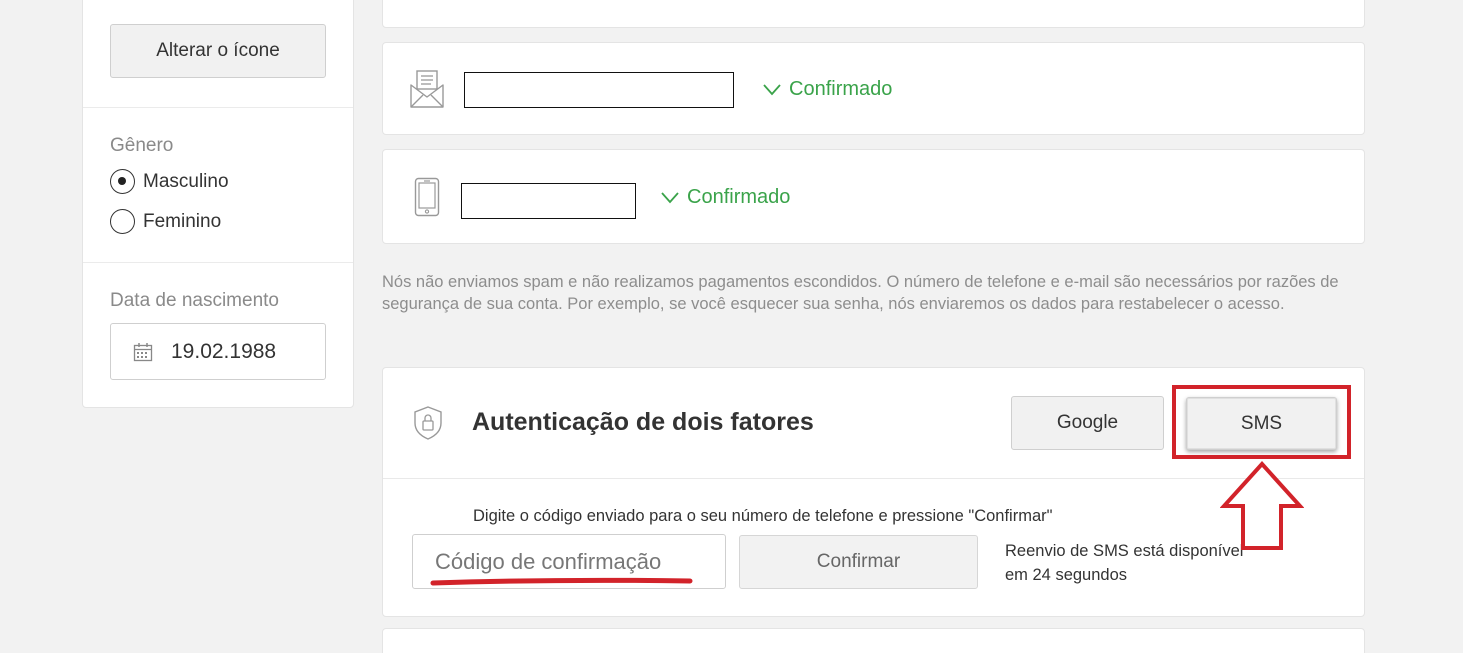  Describe the element at coordinates (841, 89) in the screenshot. I see `email-confirmed-label: Confirmado` at that location.